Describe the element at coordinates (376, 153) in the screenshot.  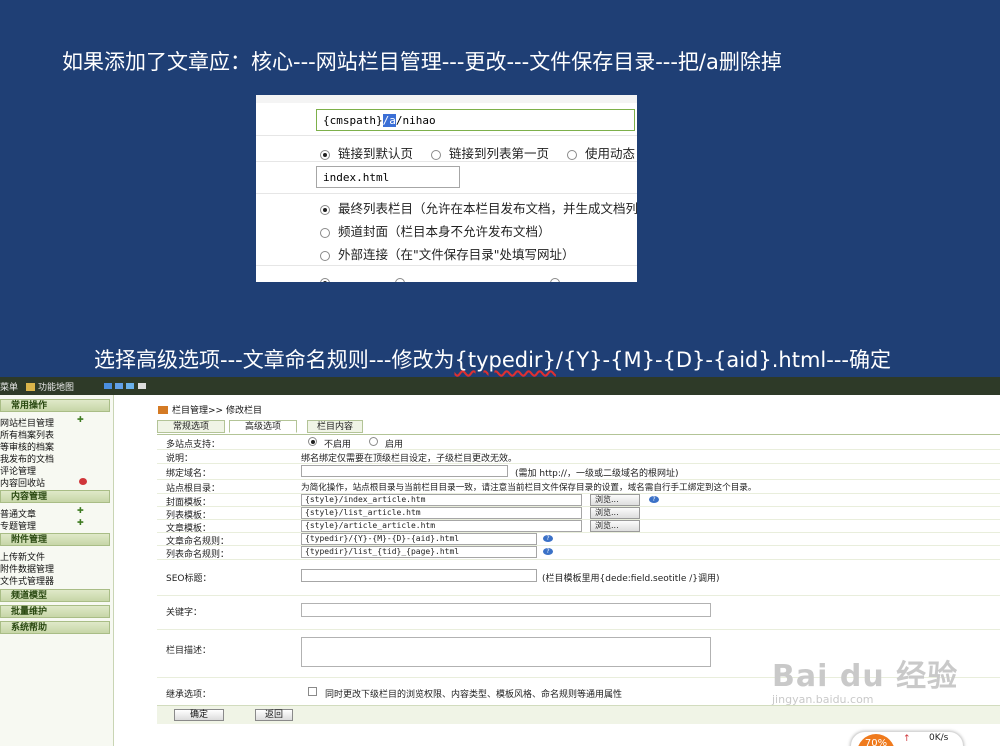
I see `link-opt-default: 链接到默认页` at that location.